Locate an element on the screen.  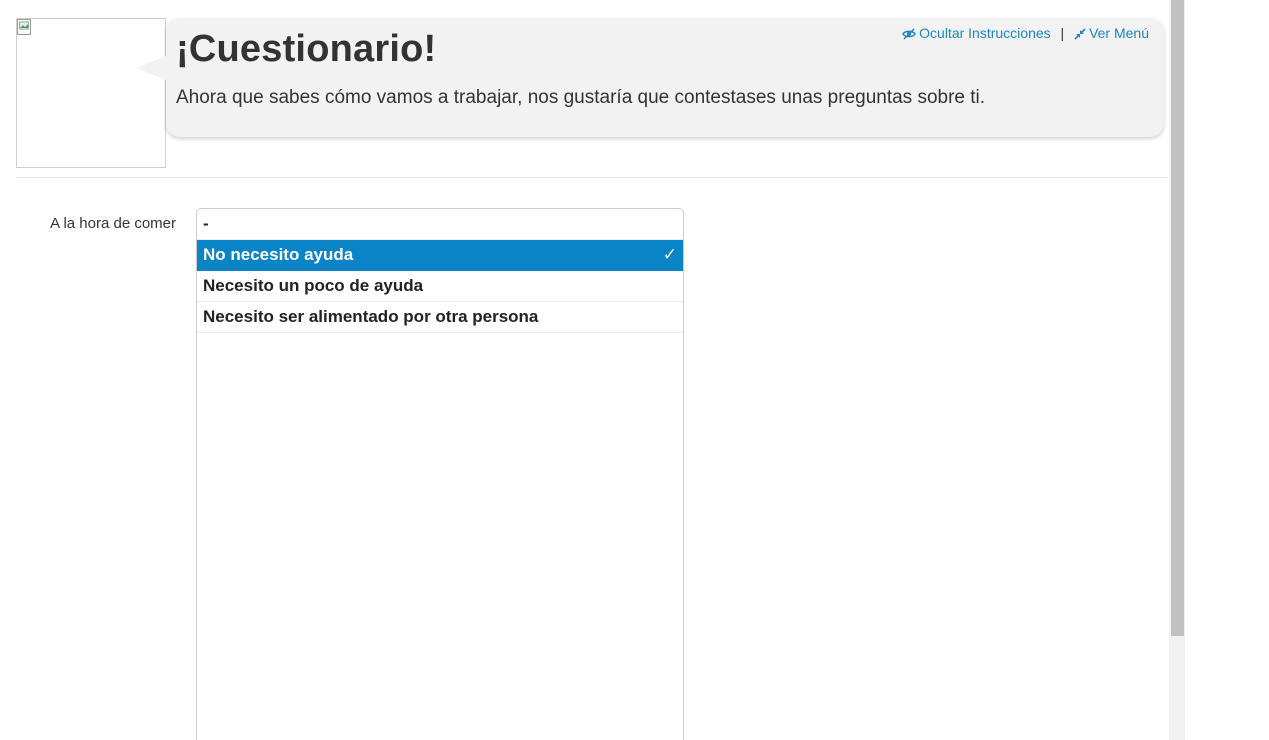
option-some-help: Necesito un poco de ayuda is located at coordinates (440, 286).